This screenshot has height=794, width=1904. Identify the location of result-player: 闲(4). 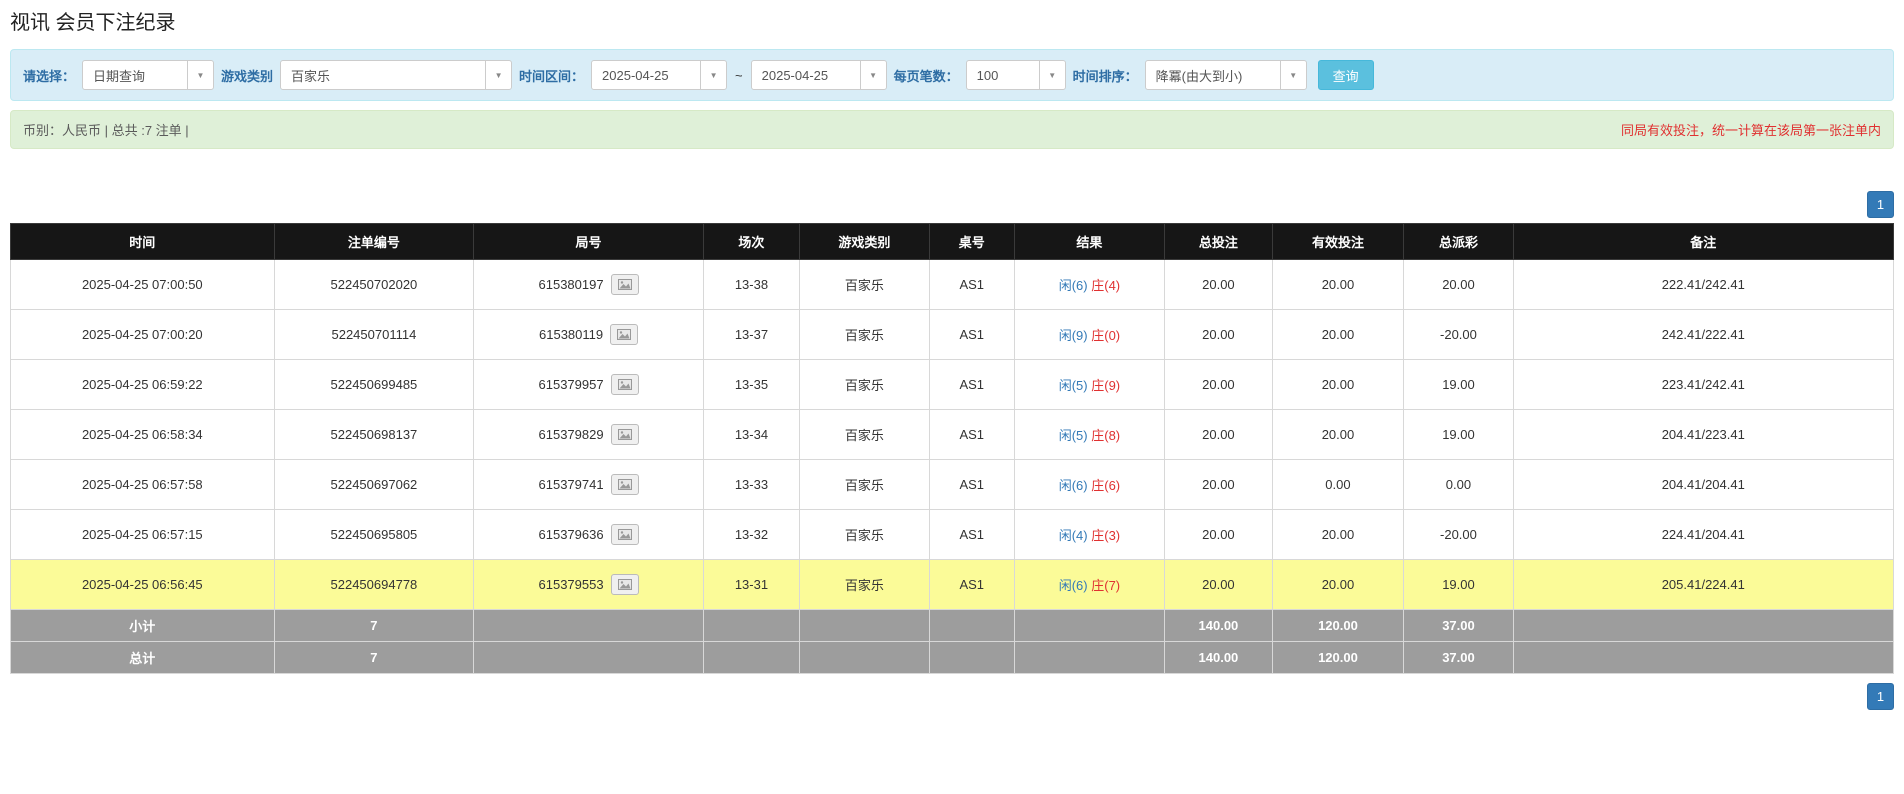
(1073, 535).